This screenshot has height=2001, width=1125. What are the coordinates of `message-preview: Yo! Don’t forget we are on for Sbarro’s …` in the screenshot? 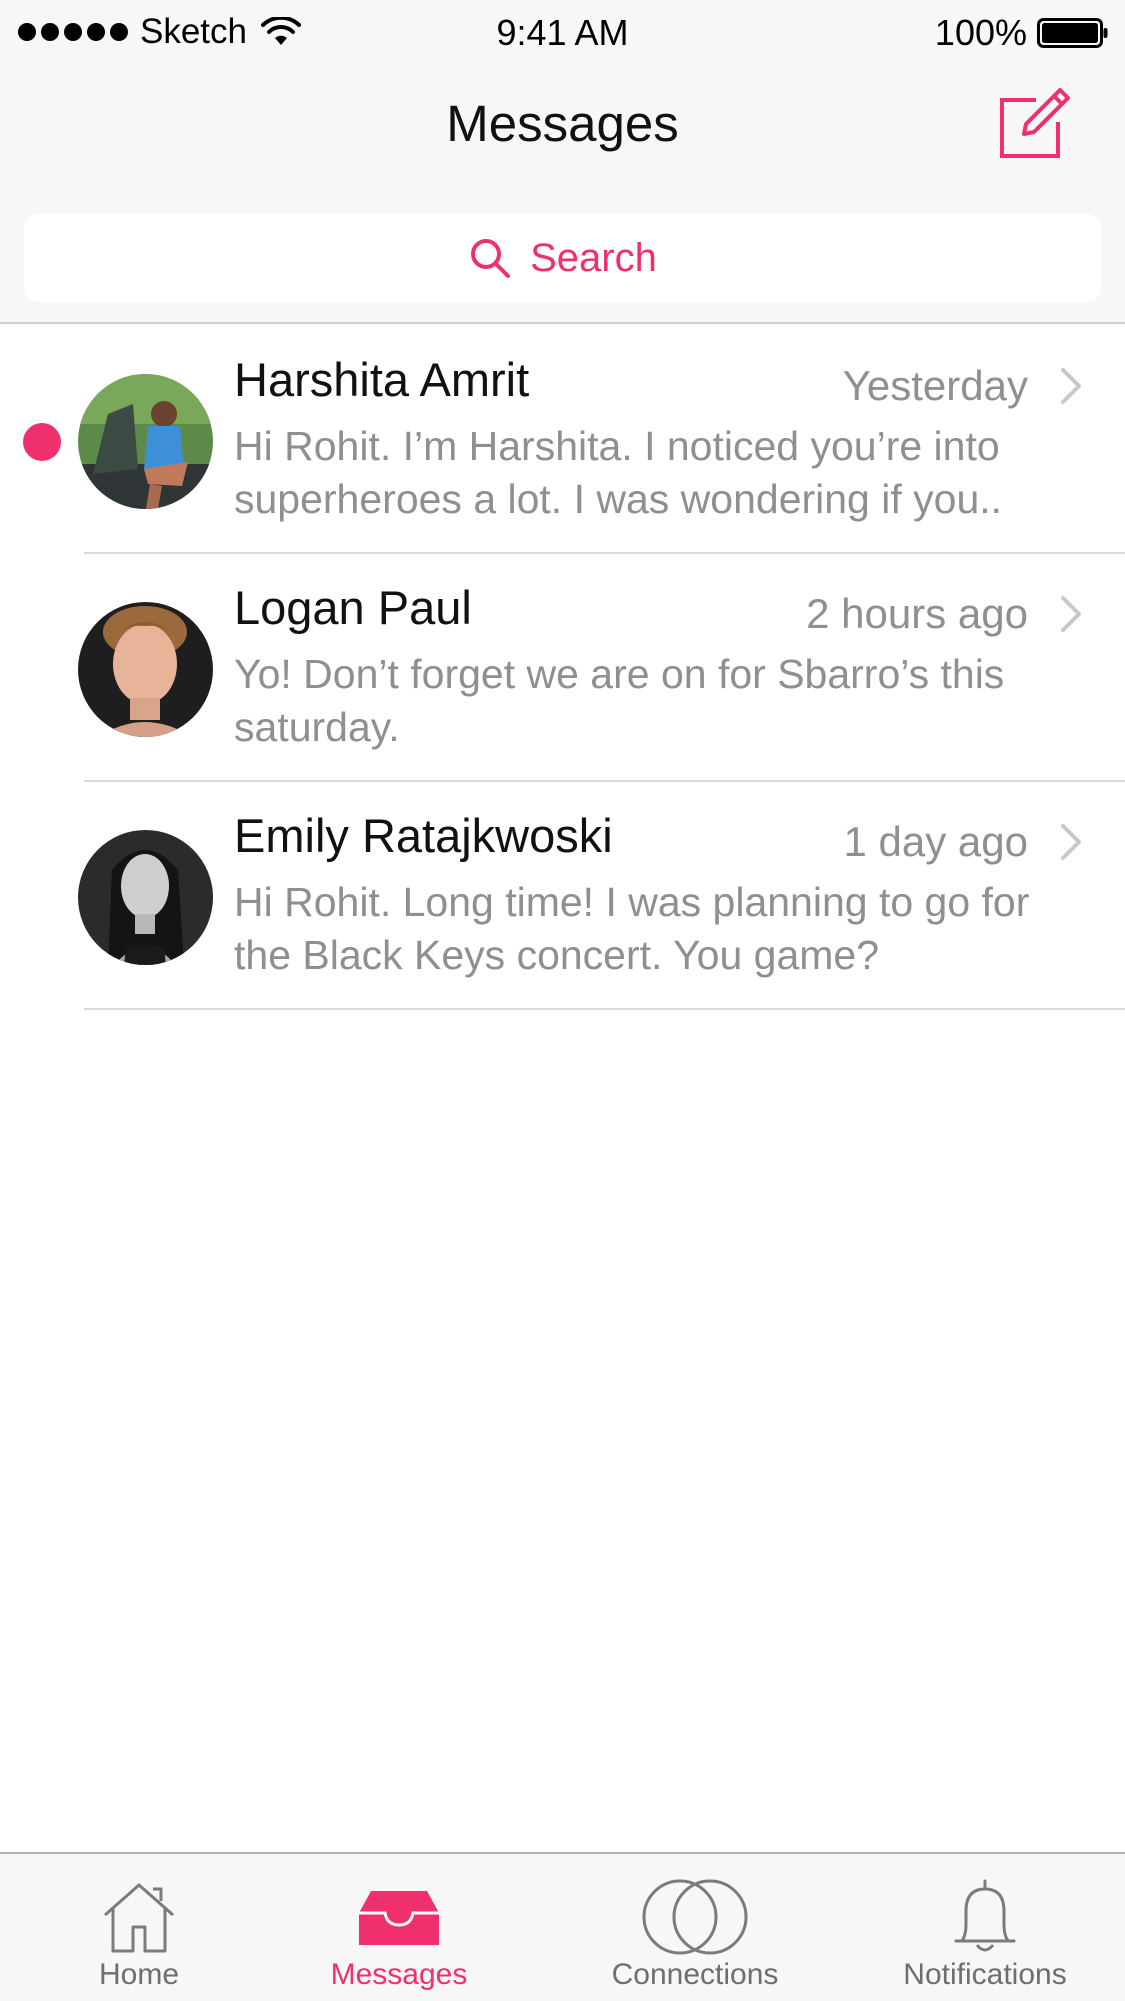 It's located at (619, 700).